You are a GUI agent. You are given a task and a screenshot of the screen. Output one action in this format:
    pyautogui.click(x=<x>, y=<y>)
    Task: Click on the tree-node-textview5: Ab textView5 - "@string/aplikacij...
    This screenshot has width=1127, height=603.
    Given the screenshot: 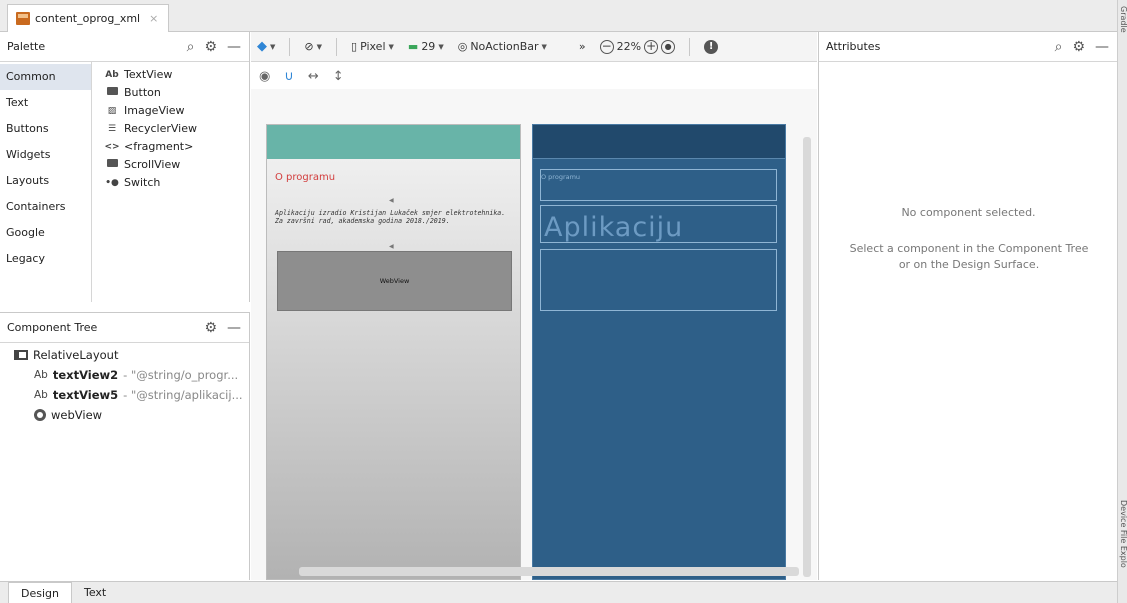 What is the action you would take?
    pyautogui.click(x=124, y=395)
    